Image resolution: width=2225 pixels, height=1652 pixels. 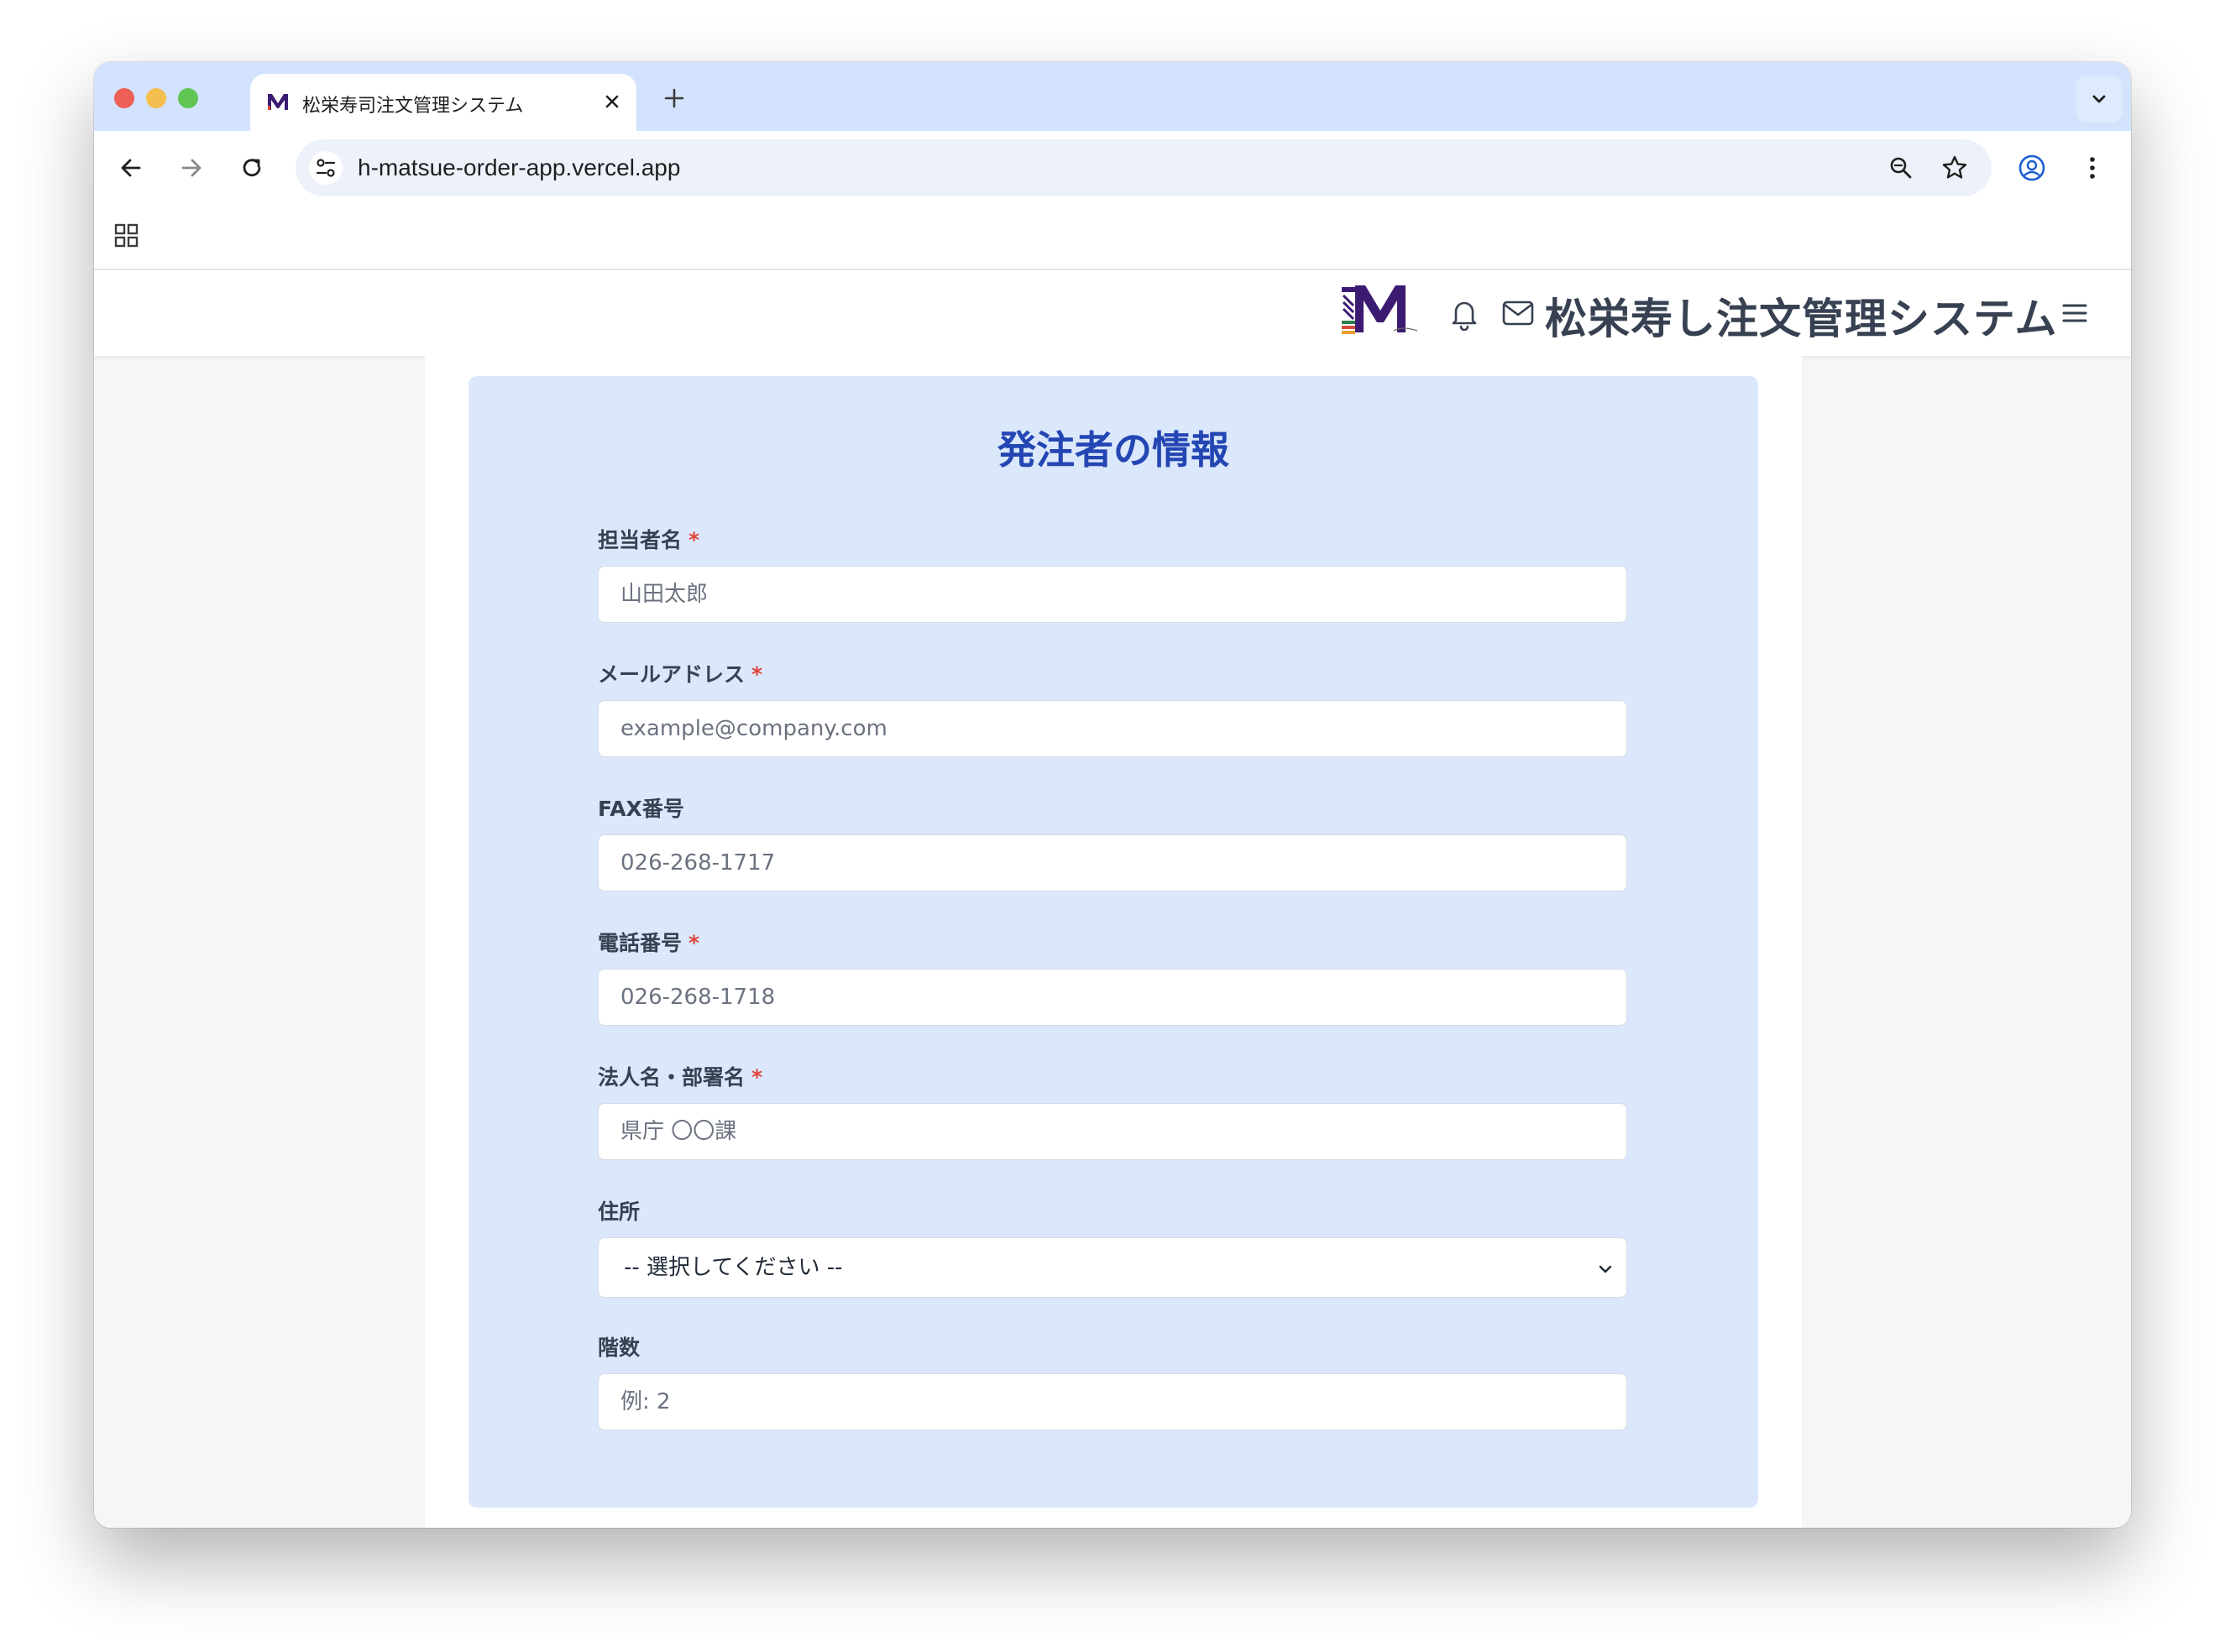 What do you see at coordinates (1112, 1267) in the screenshot?
I see `address-select: -- 選択してください --` at bounding box center [1112, 1267].